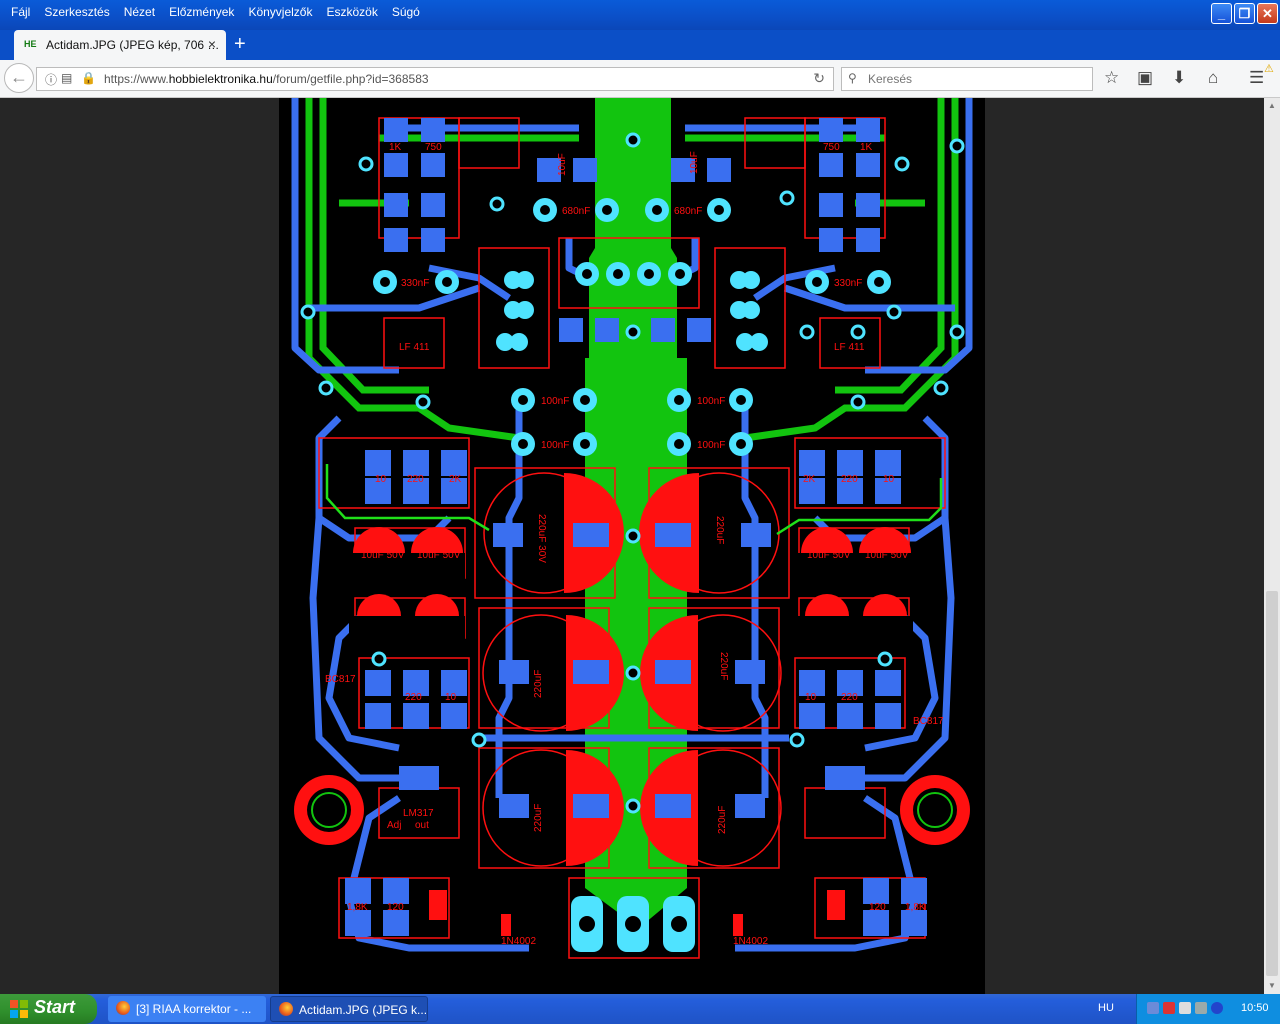 The image size is (1280, 1024). Describe the element at coordinates (849, 697) in the screenshot. I see `label-220b-right: 220` at that location.